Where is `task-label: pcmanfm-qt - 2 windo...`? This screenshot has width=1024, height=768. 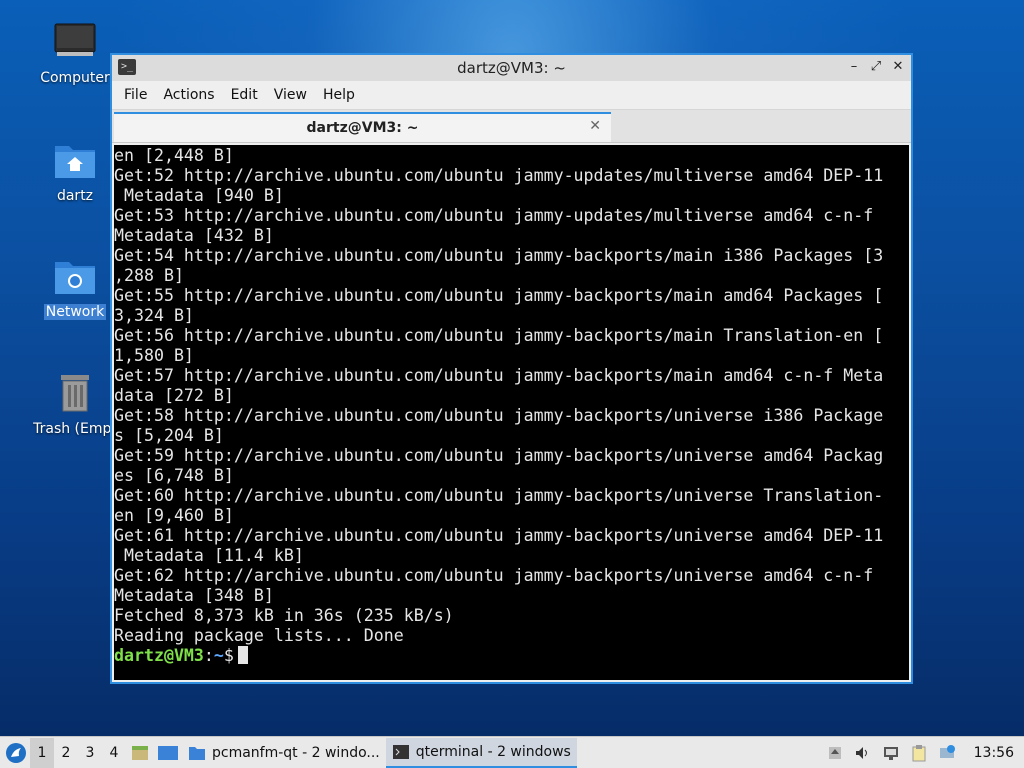 task-label: pcmanfm-qt - 2 windo... is located at coordinates (296, 752).